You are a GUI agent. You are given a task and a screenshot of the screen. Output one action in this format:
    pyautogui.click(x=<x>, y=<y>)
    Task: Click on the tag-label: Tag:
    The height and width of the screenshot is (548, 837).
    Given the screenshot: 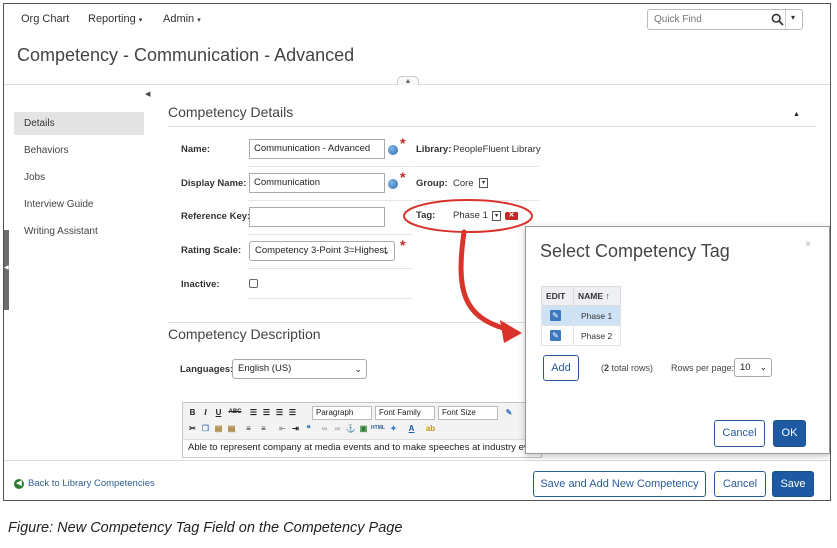 What is the action you would take?
    pyautogui.click(x=426, y=215)
    